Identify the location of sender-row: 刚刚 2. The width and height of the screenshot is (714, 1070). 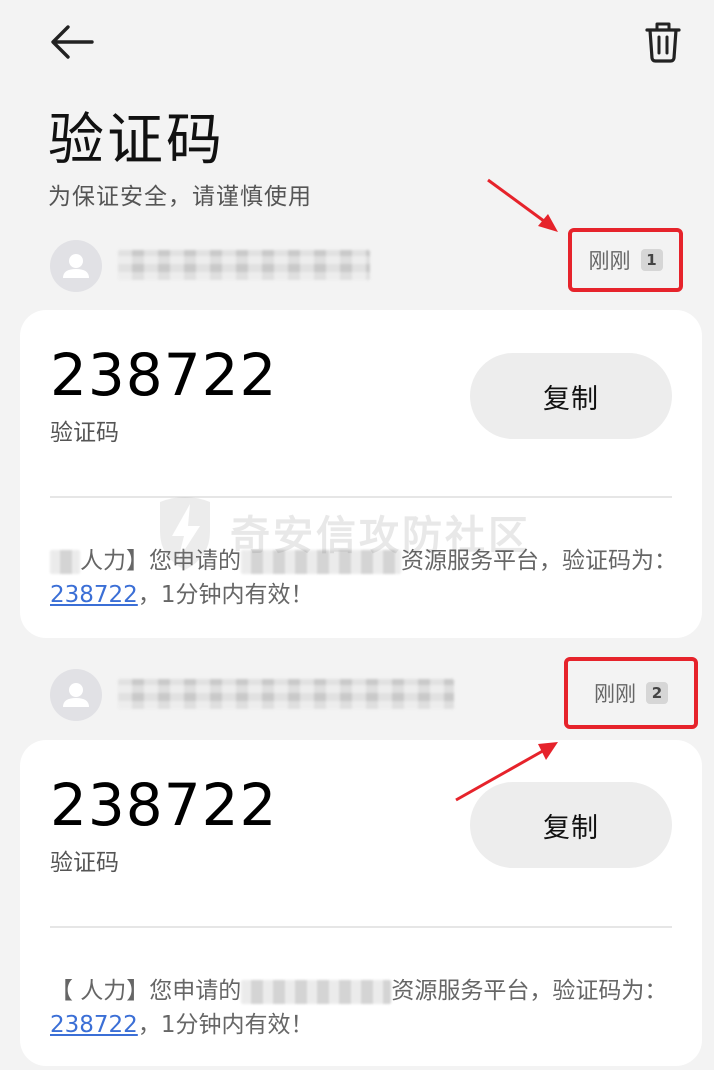
(357, 693).